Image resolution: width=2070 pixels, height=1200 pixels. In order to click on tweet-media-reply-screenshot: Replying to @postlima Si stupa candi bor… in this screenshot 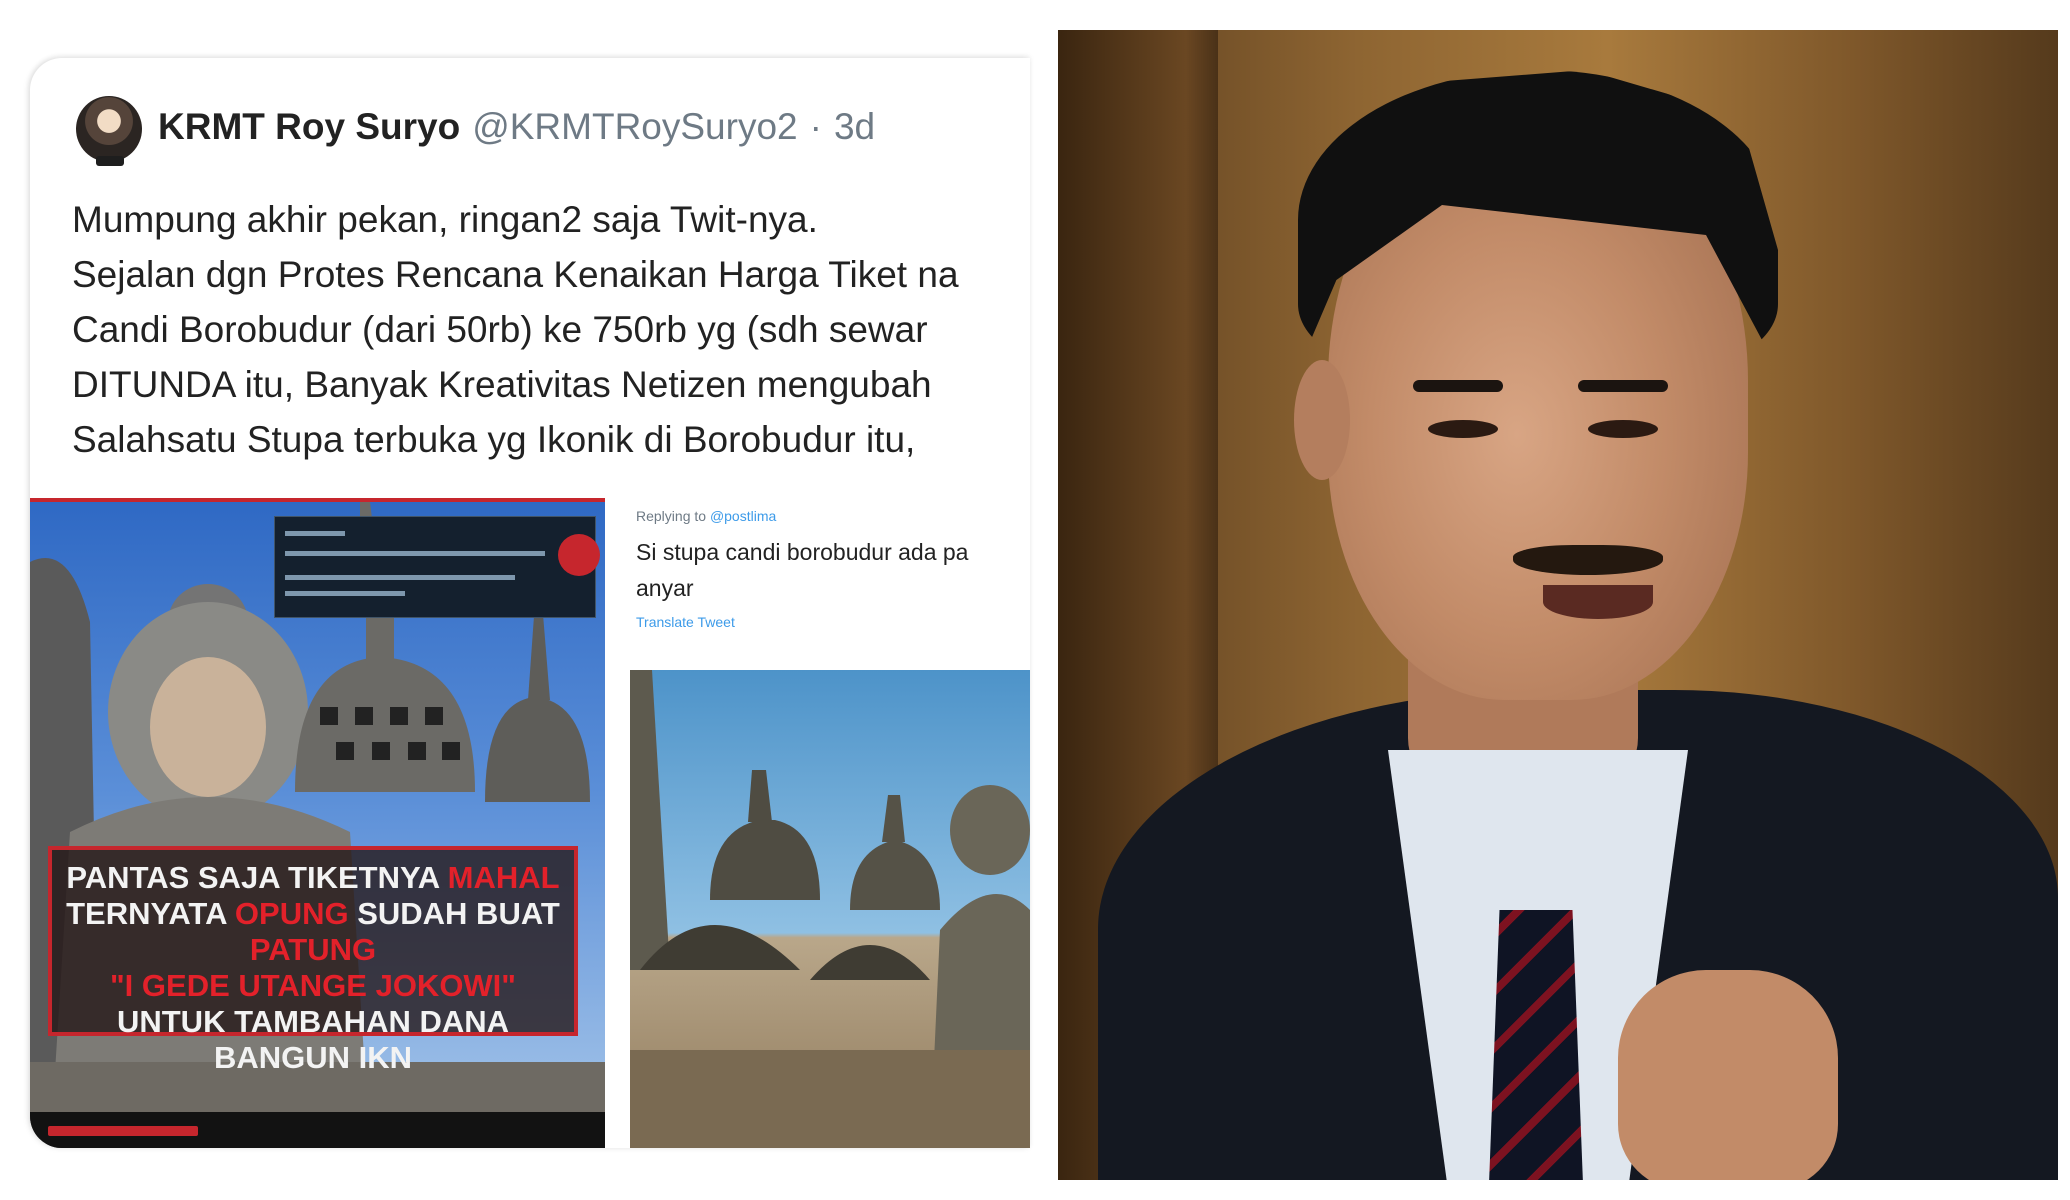, I will do `click(829, 823)`.